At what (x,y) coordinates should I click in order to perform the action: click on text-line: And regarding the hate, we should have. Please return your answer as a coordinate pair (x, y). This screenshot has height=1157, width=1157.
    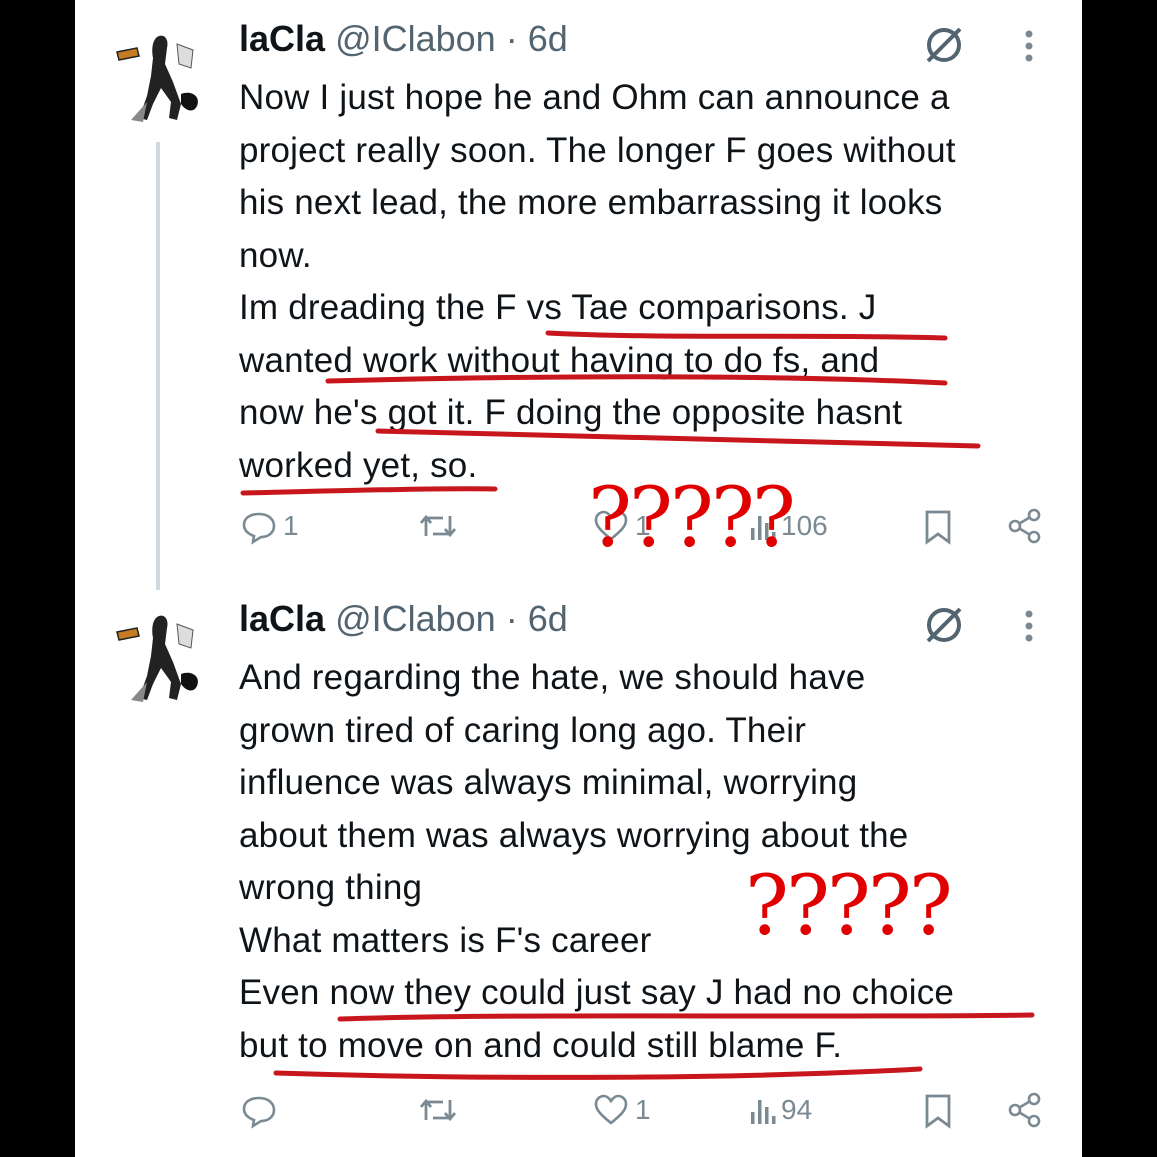
    Looking at the image, I should click on (552, 677).